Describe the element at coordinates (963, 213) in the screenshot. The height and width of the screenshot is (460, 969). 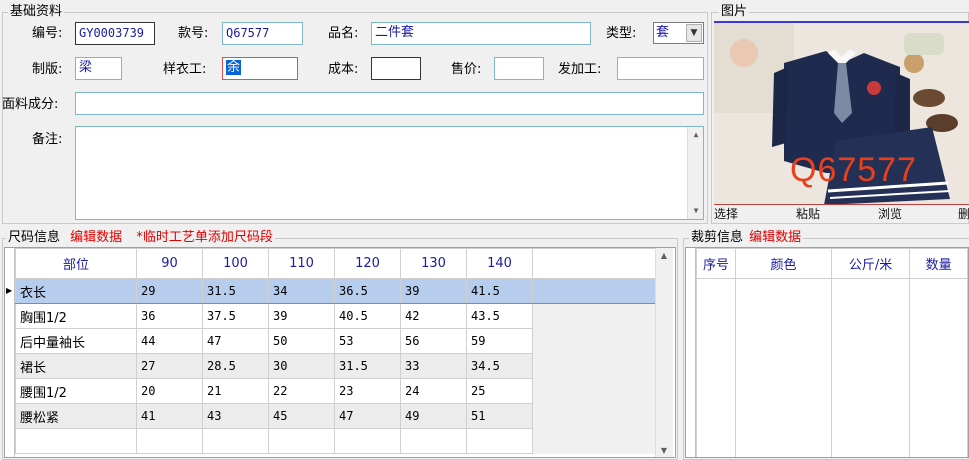
I see `delete-photo-button: 删` at that location.